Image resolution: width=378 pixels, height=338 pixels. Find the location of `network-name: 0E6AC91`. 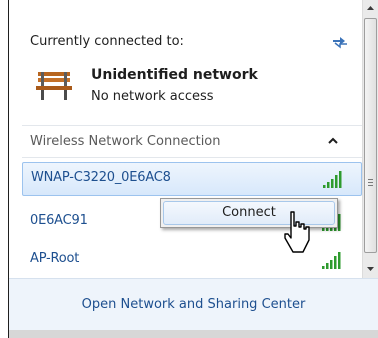

network-name: 0E6AC91 is located at coordinates (59, 220).